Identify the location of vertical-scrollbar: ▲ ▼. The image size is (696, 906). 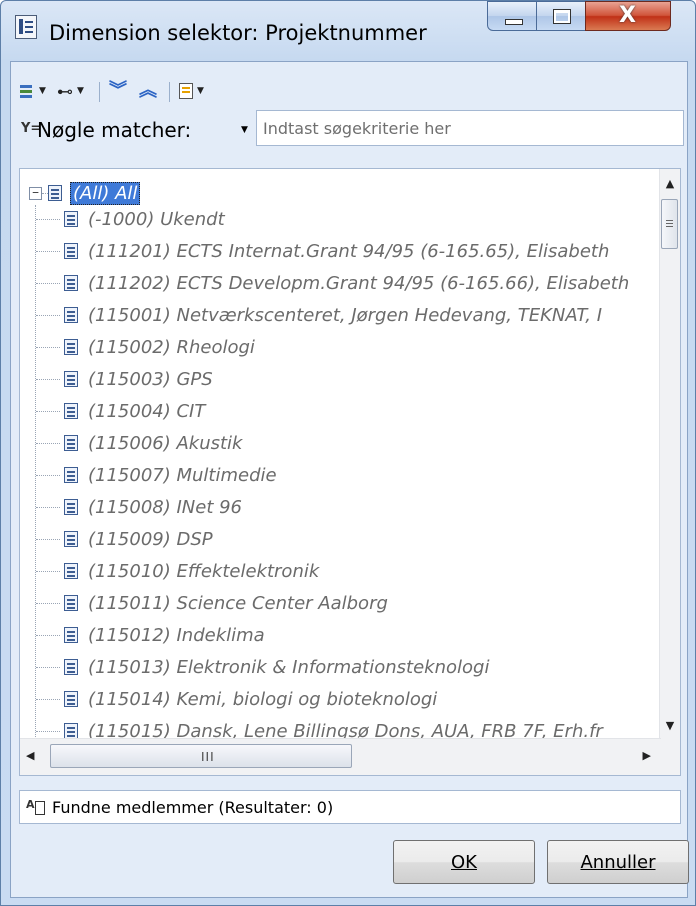
(669, 455).